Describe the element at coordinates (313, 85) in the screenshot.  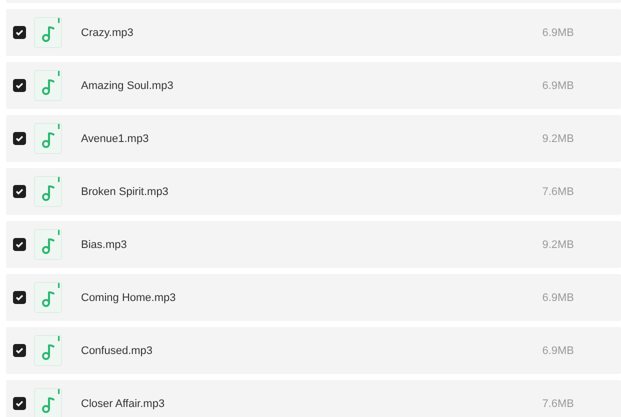
I see `file-row: Amazing Soul.mp3 6.9MB` at that location.